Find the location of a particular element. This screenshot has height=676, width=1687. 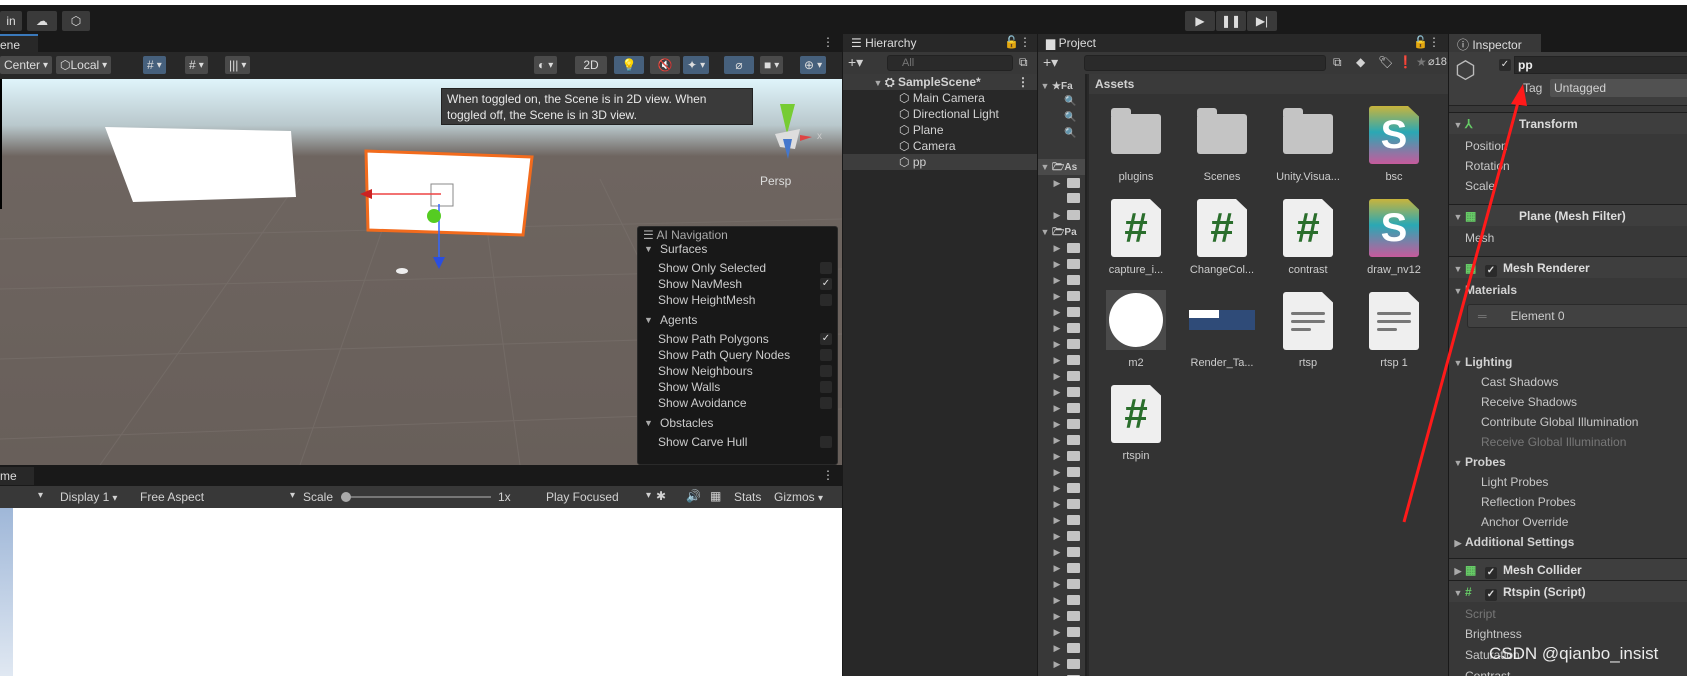

tab-scene: ene is located at coordinates (19, 43).